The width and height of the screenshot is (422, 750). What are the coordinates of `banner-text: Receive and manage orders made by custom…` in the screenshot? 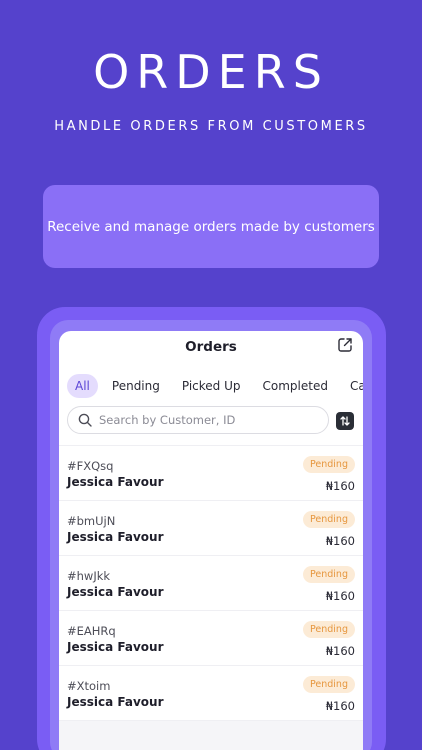 It's located at (211, 226).